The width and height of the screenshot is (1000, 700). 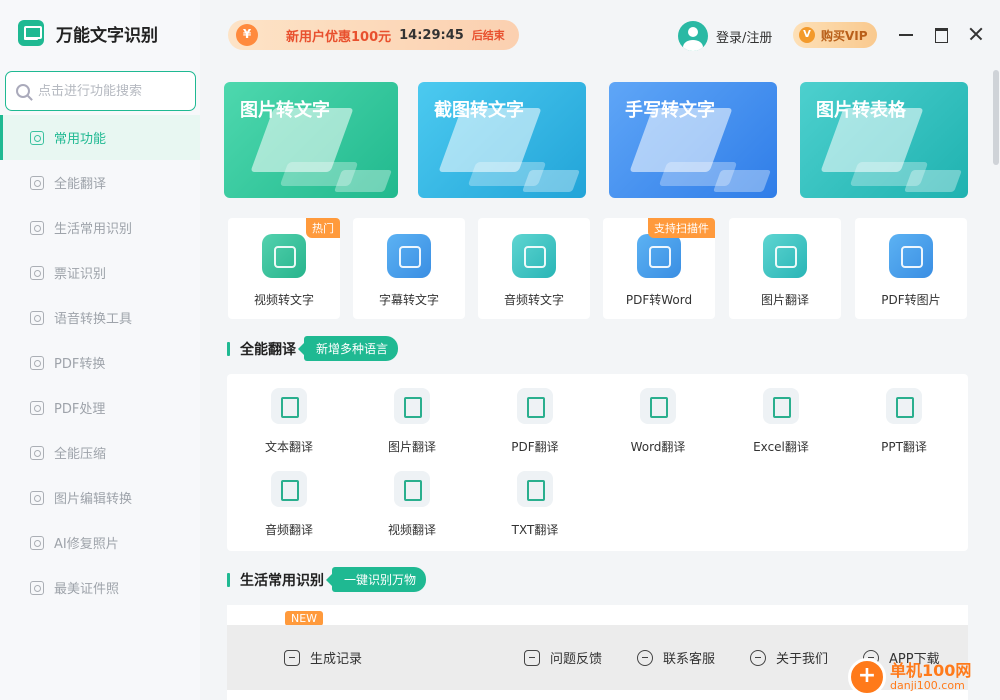 I want to click on sidebar-item-common: 常用功能, so click(x=100, y=137).